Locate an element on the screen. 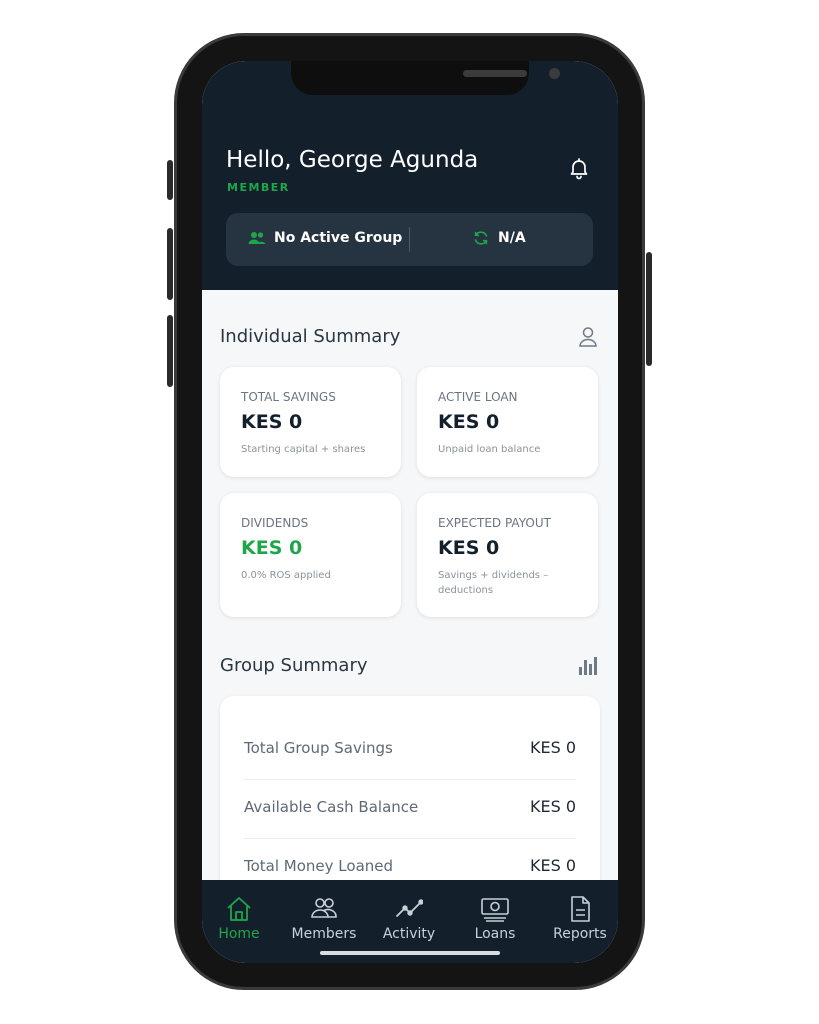 The width and height of the screenshot is (819, 1024). notch is located at coordinates (425, 78).